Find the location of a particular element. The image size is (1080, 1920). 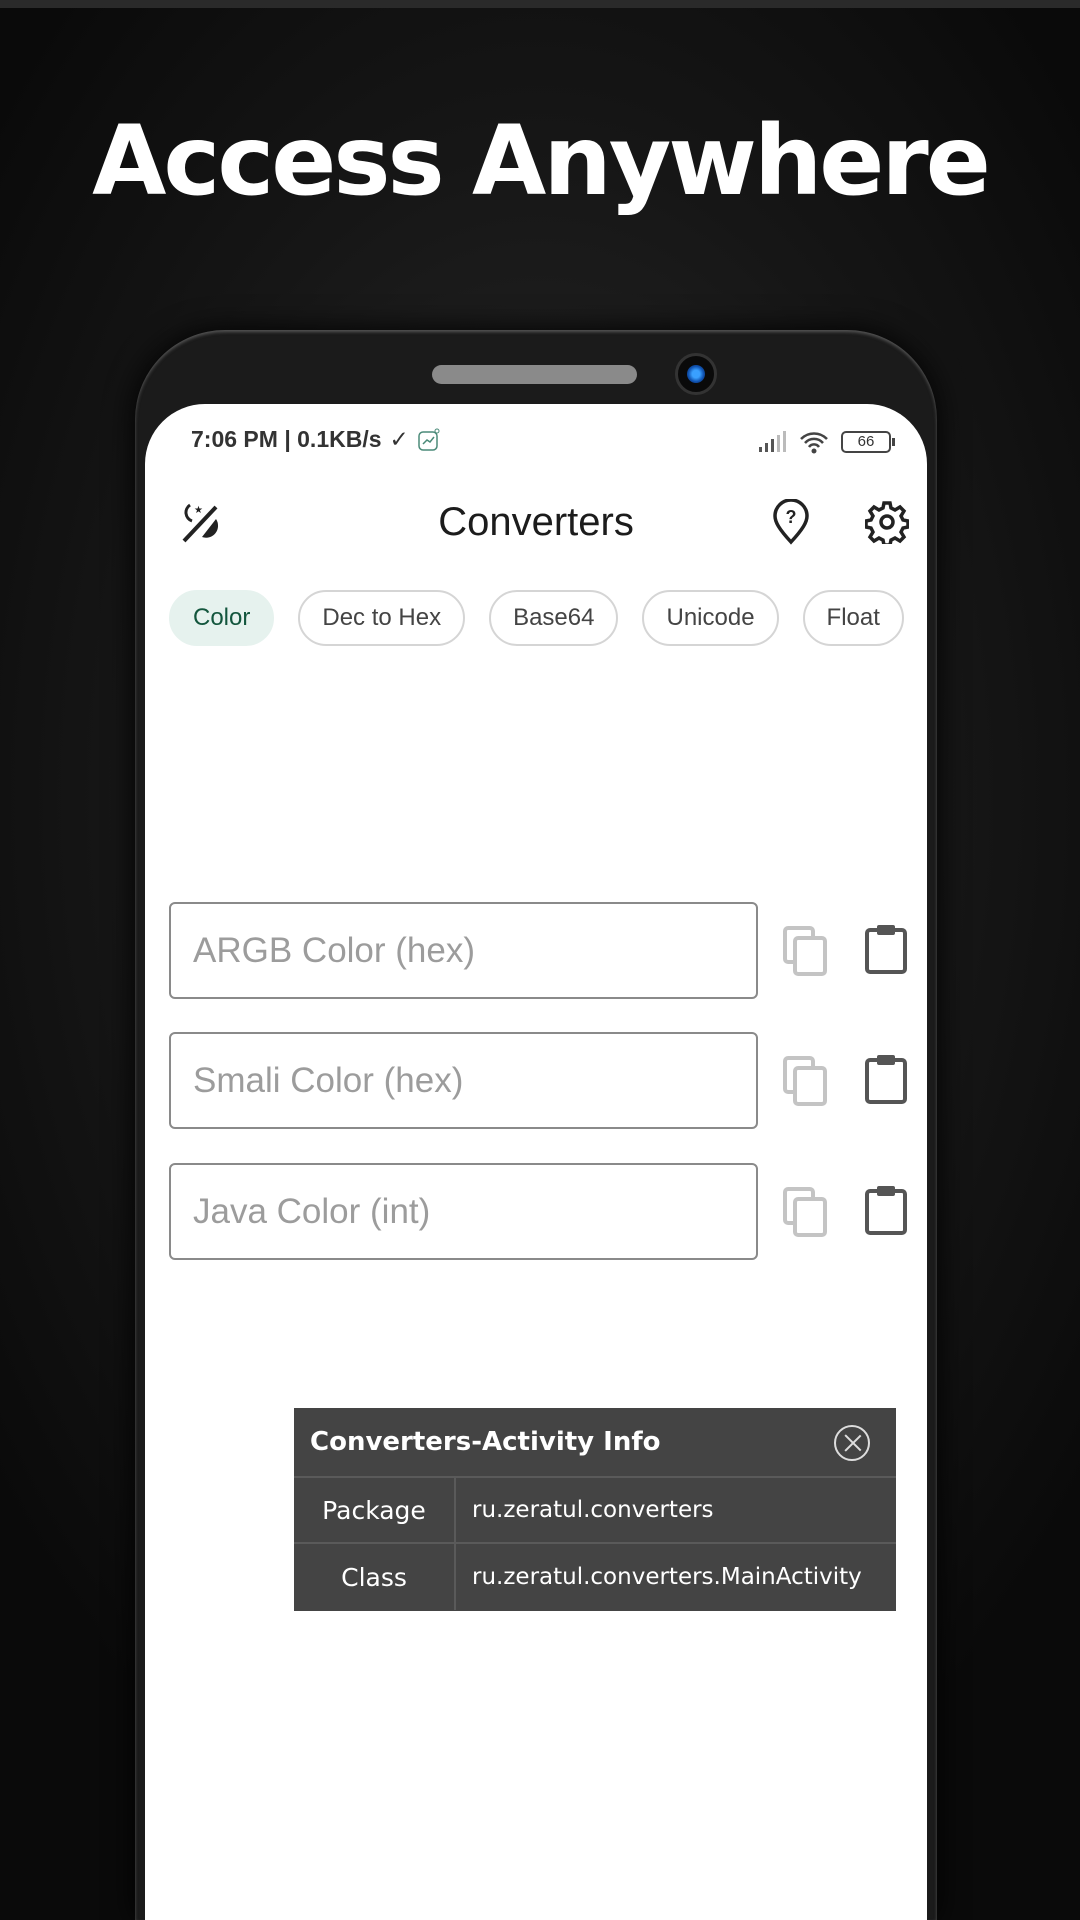

settings-button is located at coordinates (887, 522).